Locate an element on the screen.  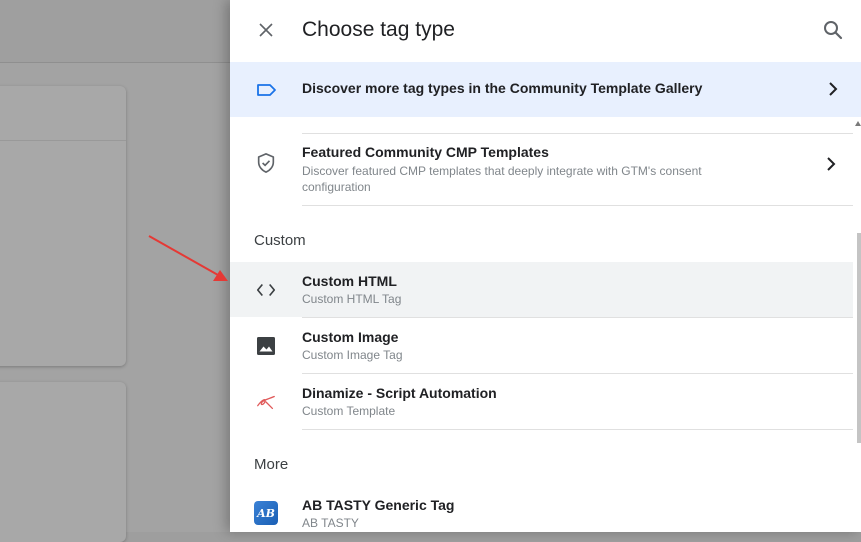
row-subtitle: Custom Template is located at coordinates (349, 411).